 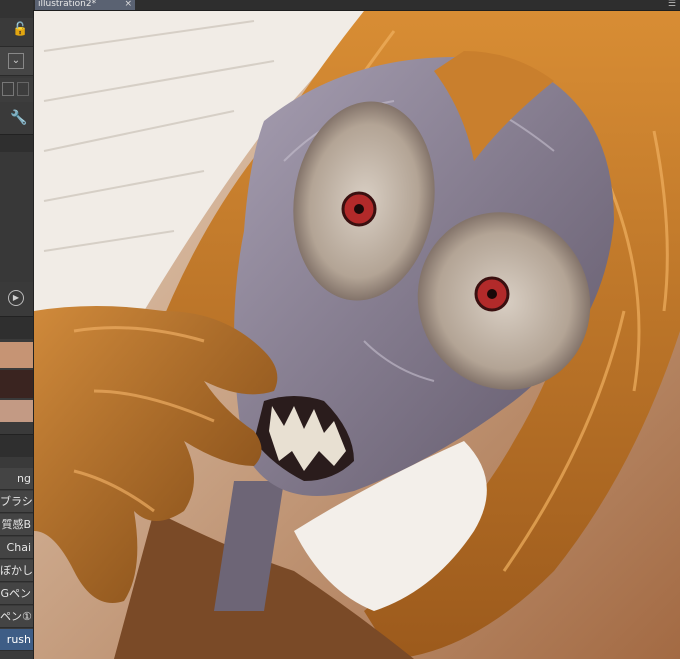 What do you see at coordinates (16, 617) in the screenshot?
I see `brush-item: ペン①` at bounding box center [16, 617].